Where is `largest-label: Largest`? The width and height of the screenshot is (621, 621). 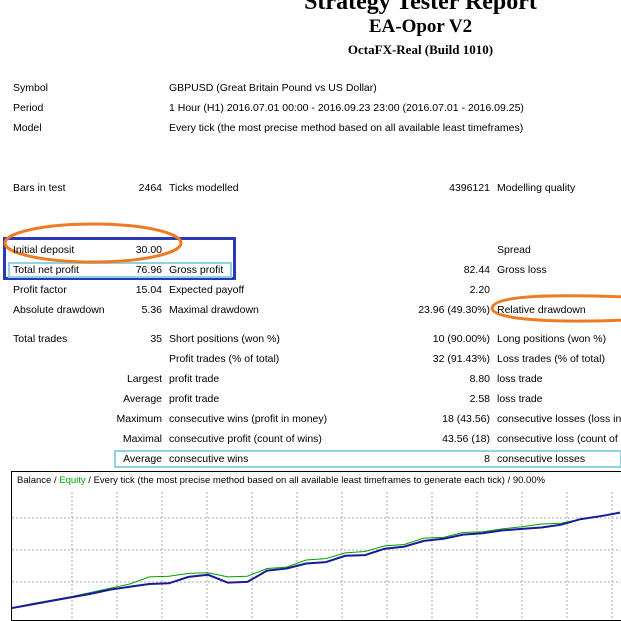 largest-label: Largest is located at coordinates (144, 379).